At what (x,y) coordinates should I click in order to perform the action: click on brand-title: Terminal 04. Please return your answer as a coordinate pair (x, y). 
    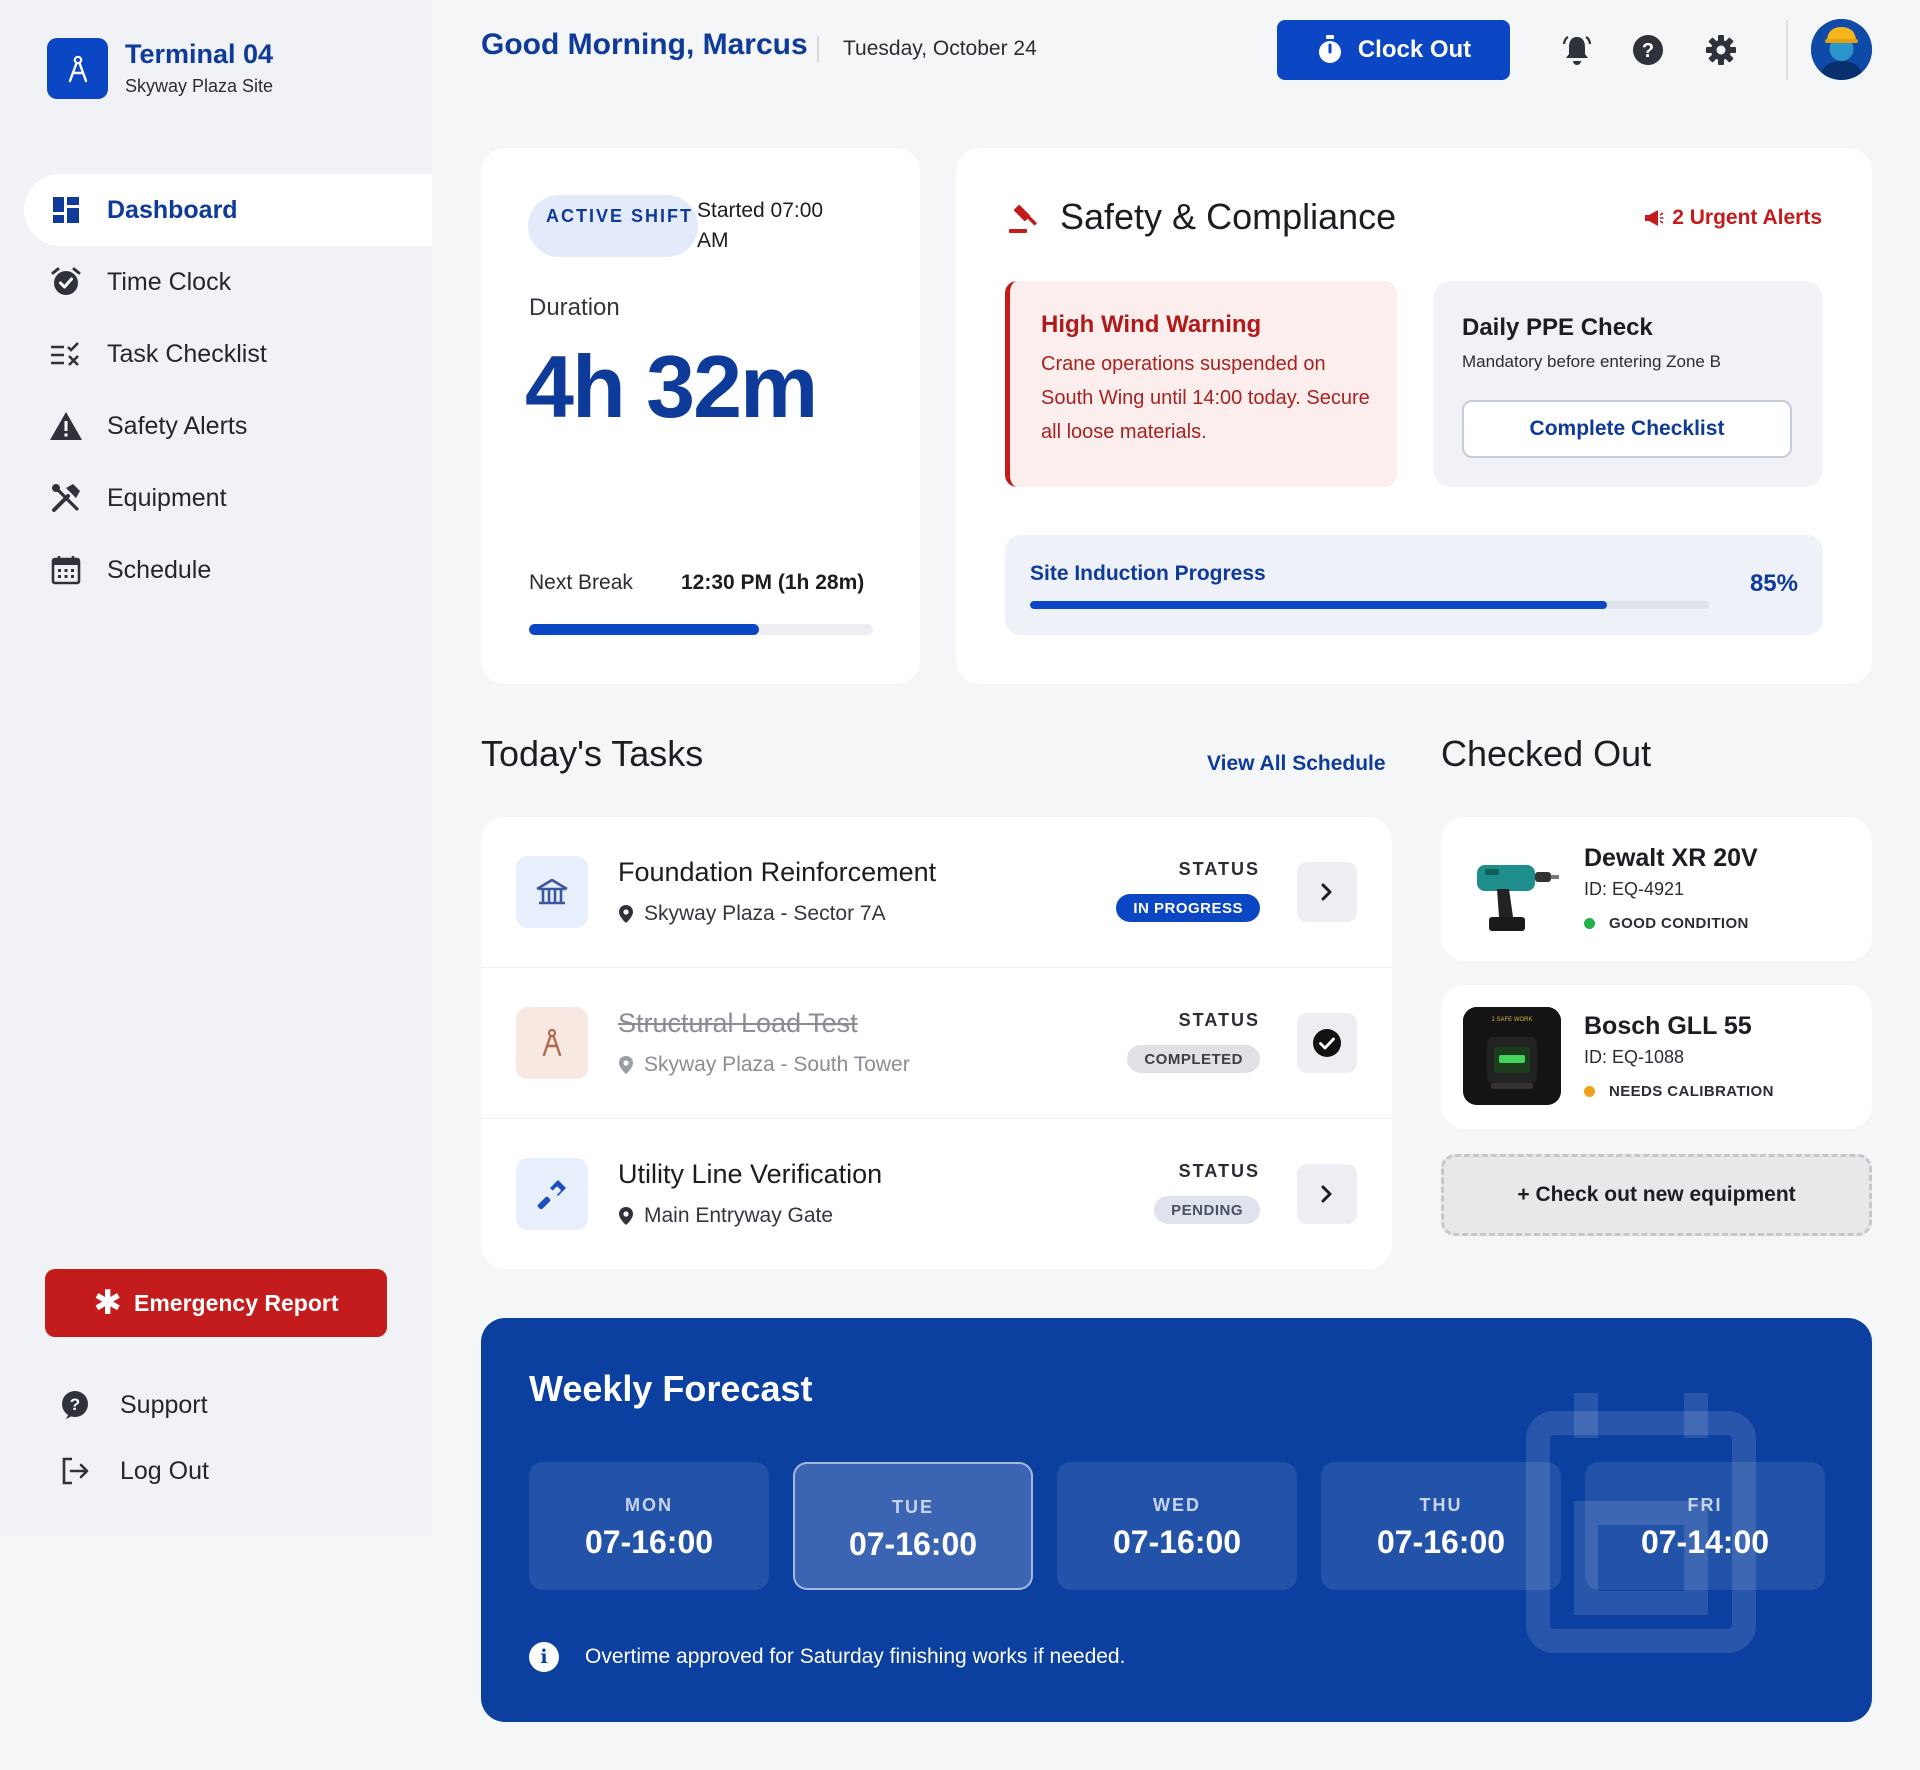
    Looking at the image, I should click on (199, 54).